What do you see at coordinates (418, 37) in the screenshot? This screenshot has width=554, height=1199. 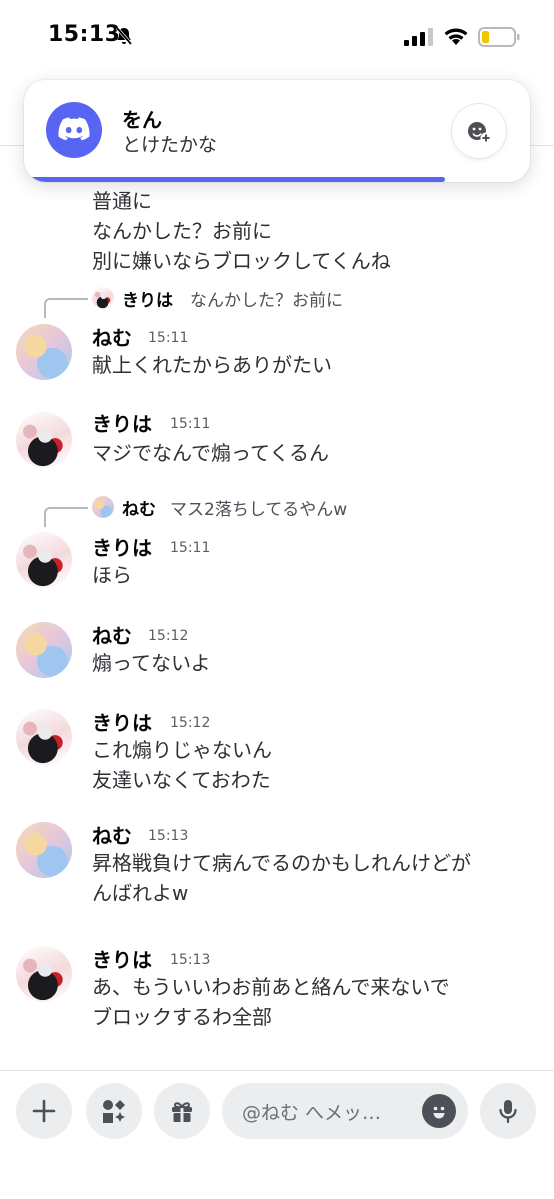 I see `cellular-signal-icon` at bounding box center [418, 37].